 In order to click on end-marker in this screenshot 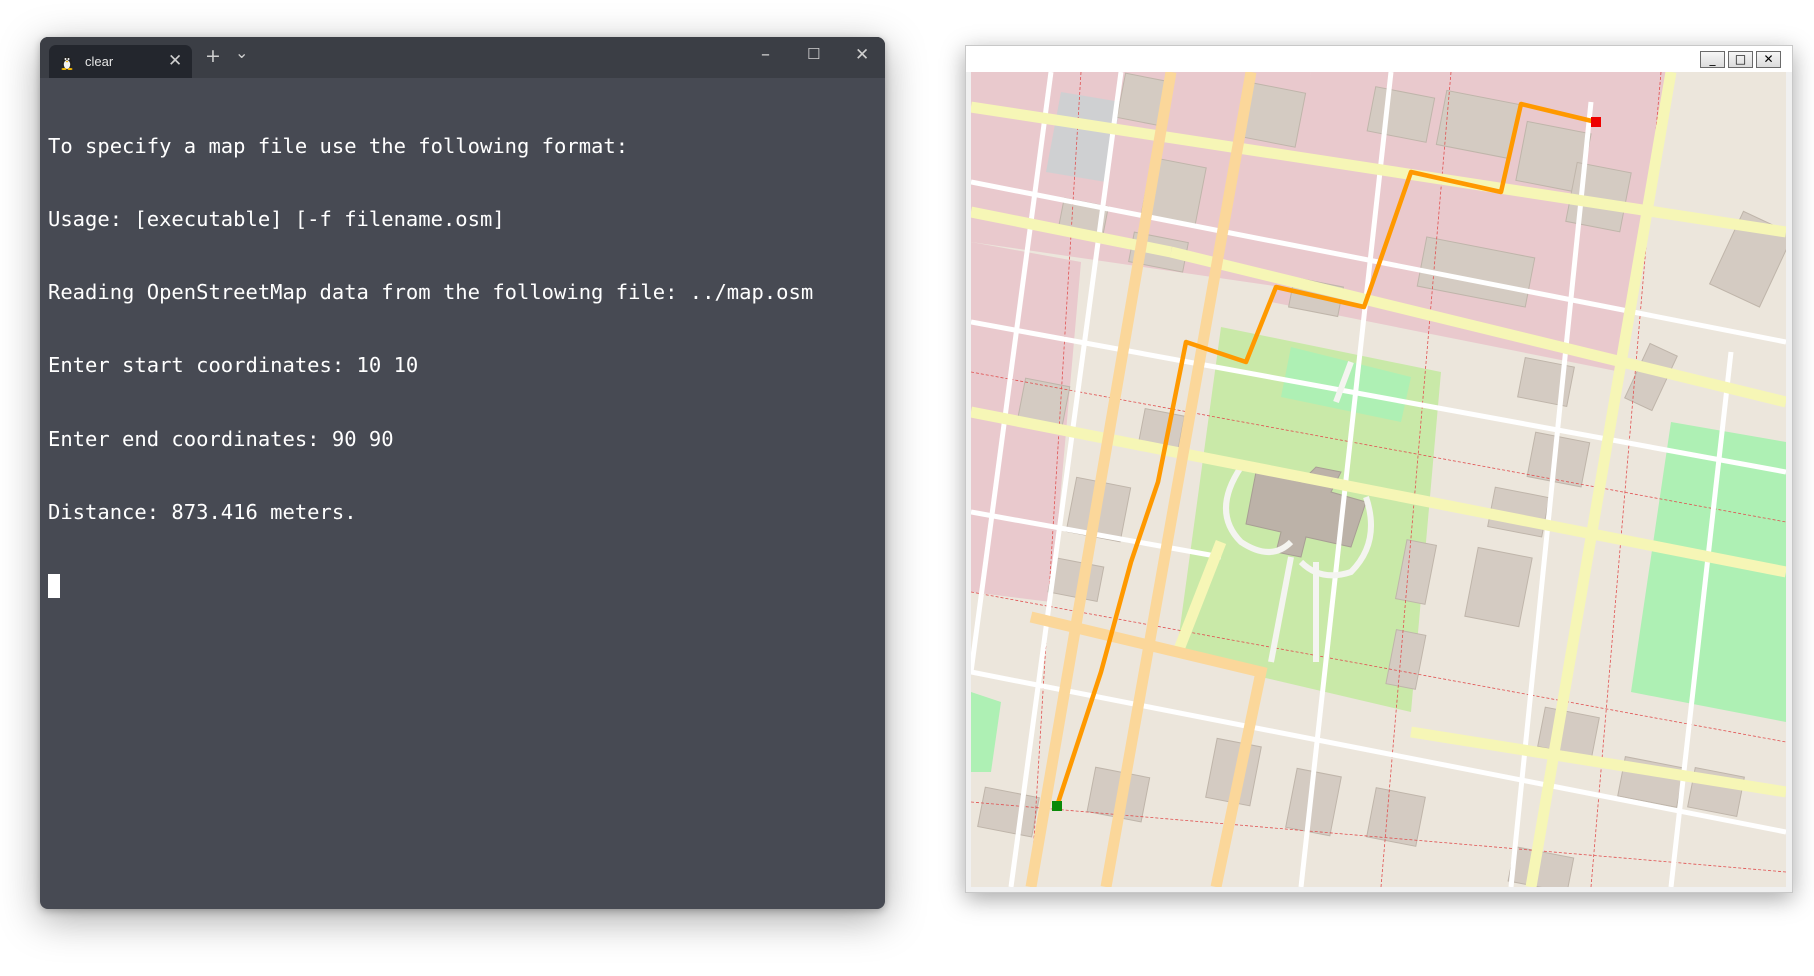, I will do `click(1596, 122)`.